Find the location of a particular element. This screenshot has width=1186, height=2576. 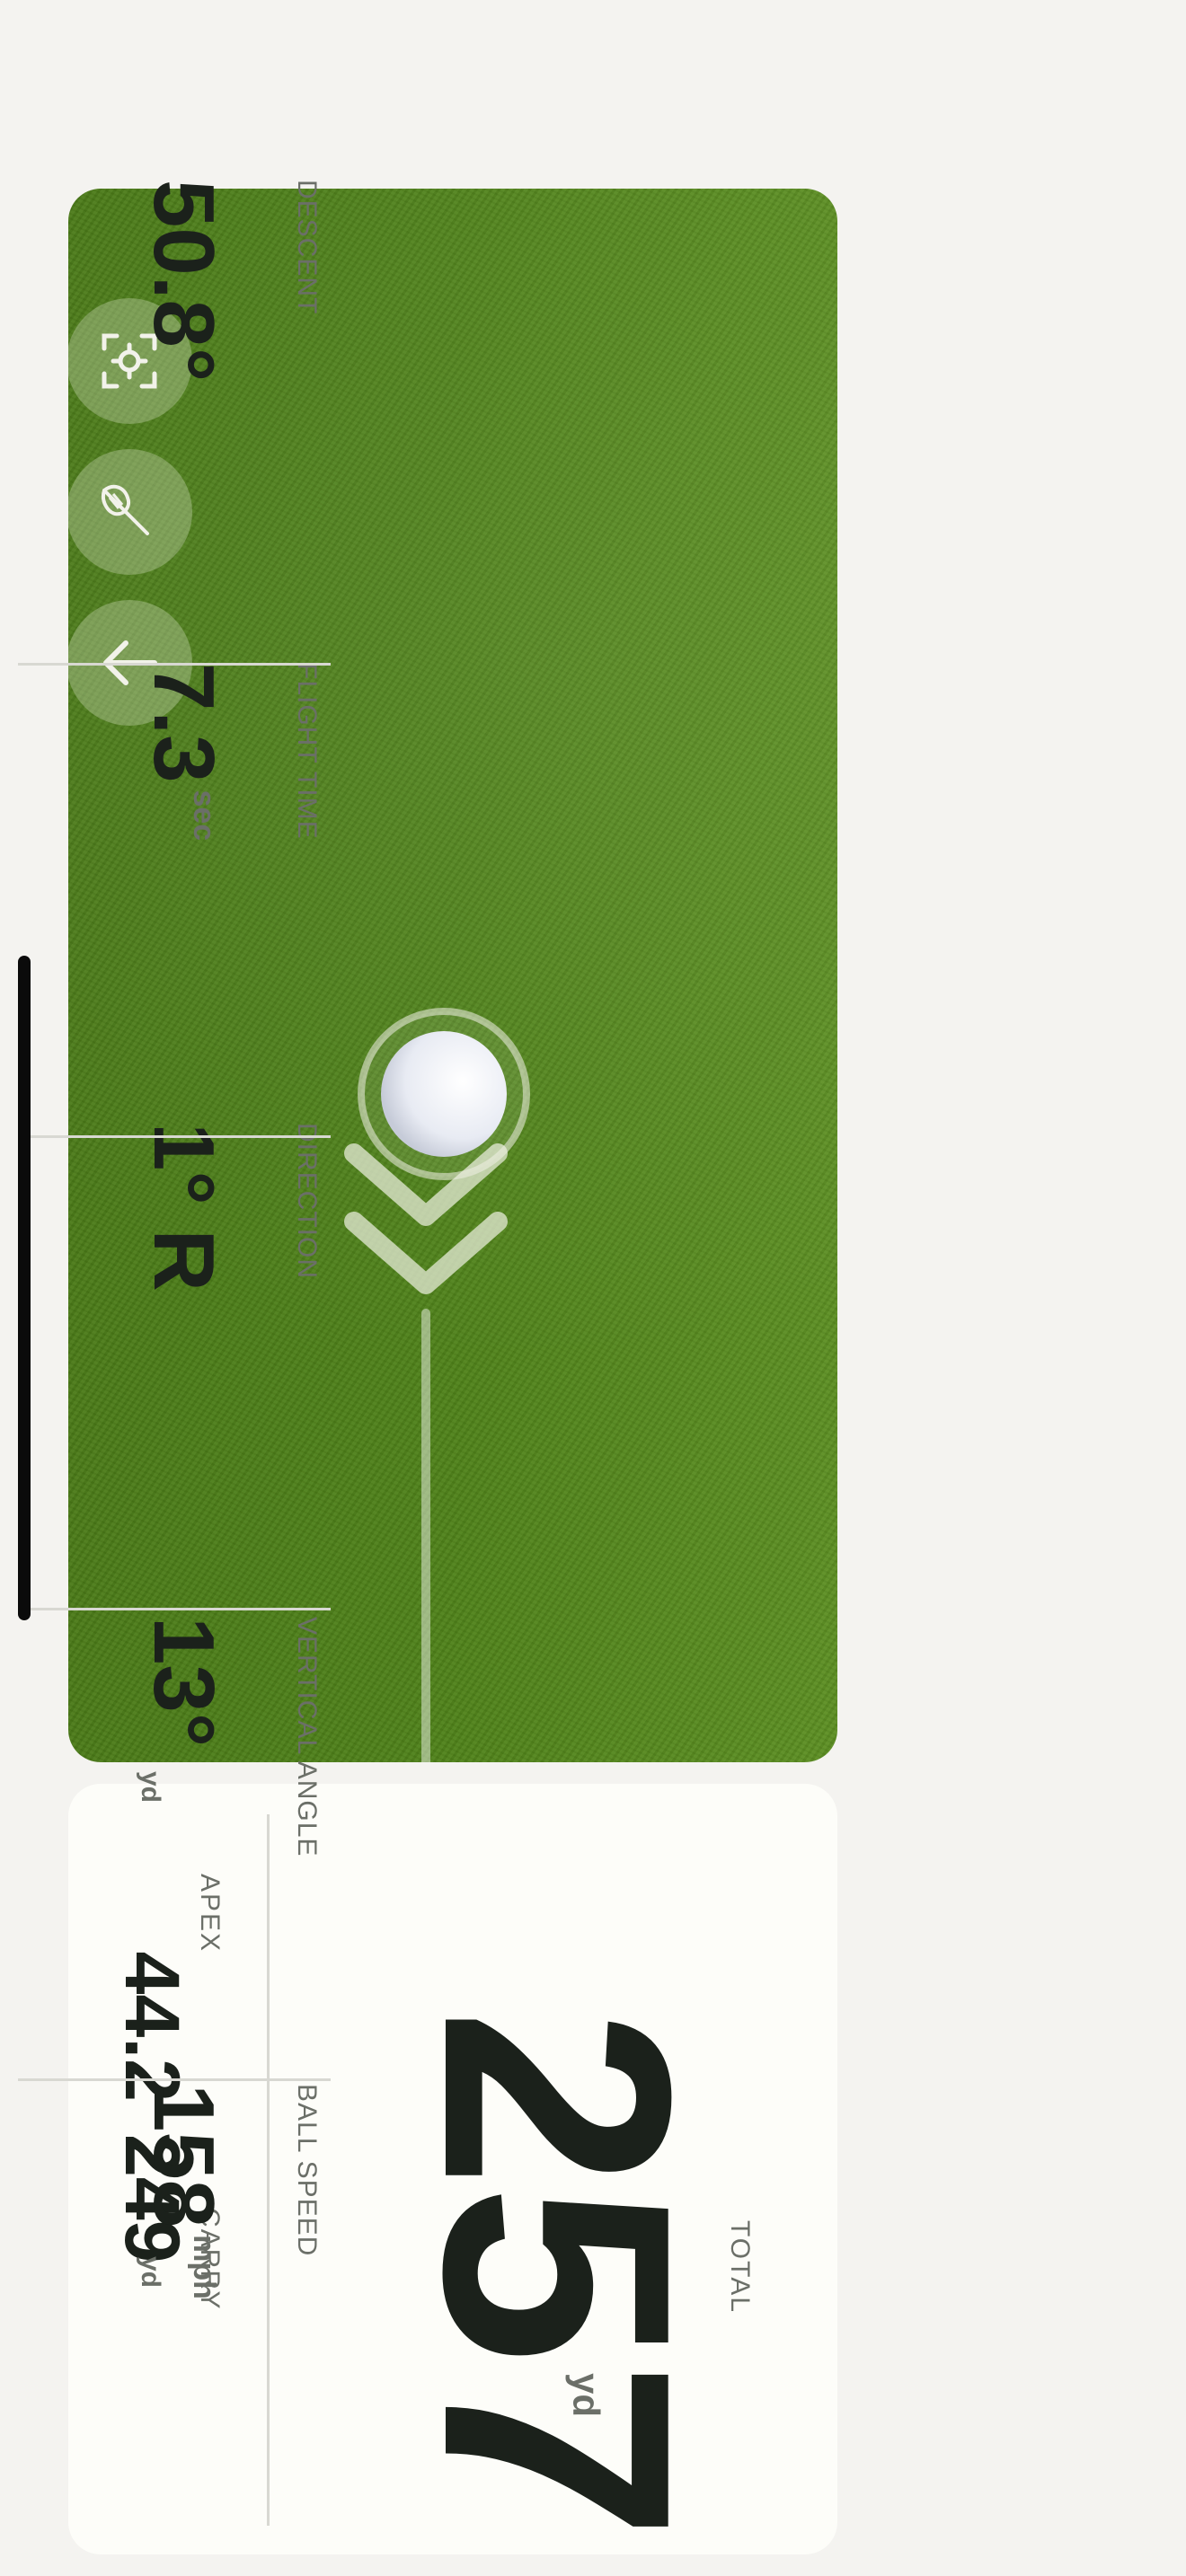

stat-value: 1° R is located at coordinates (184, 1207).